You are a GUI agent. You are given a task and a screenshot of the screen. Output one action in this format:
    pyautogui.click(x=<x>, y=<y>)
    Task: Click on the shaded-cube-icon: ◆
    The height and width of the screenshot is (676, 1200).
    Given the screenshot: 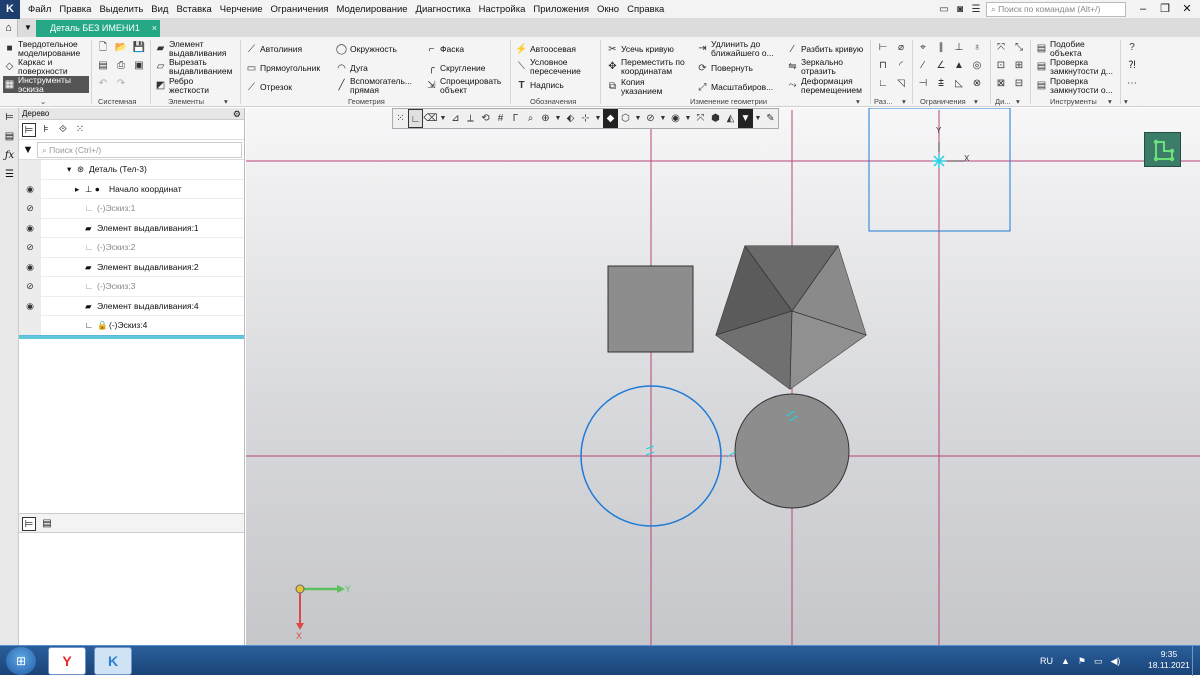 What is the action you would take?
    pyautogui.click(x=610, y=118)
    